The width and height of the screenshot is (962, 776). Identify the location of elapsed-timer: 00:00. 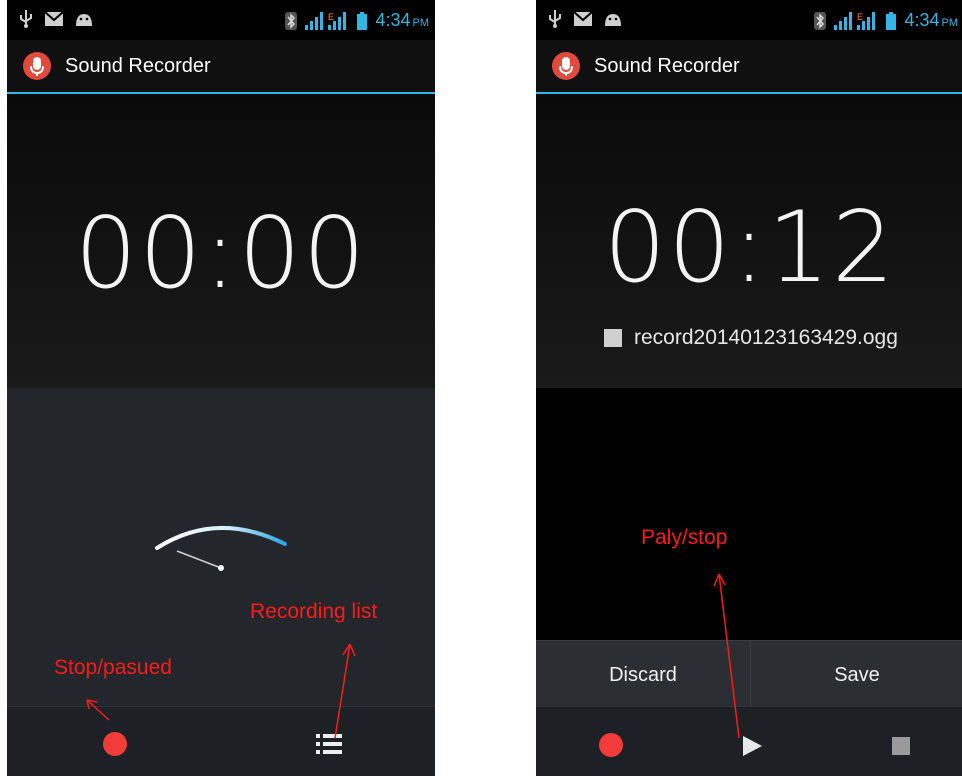
(221, 254).